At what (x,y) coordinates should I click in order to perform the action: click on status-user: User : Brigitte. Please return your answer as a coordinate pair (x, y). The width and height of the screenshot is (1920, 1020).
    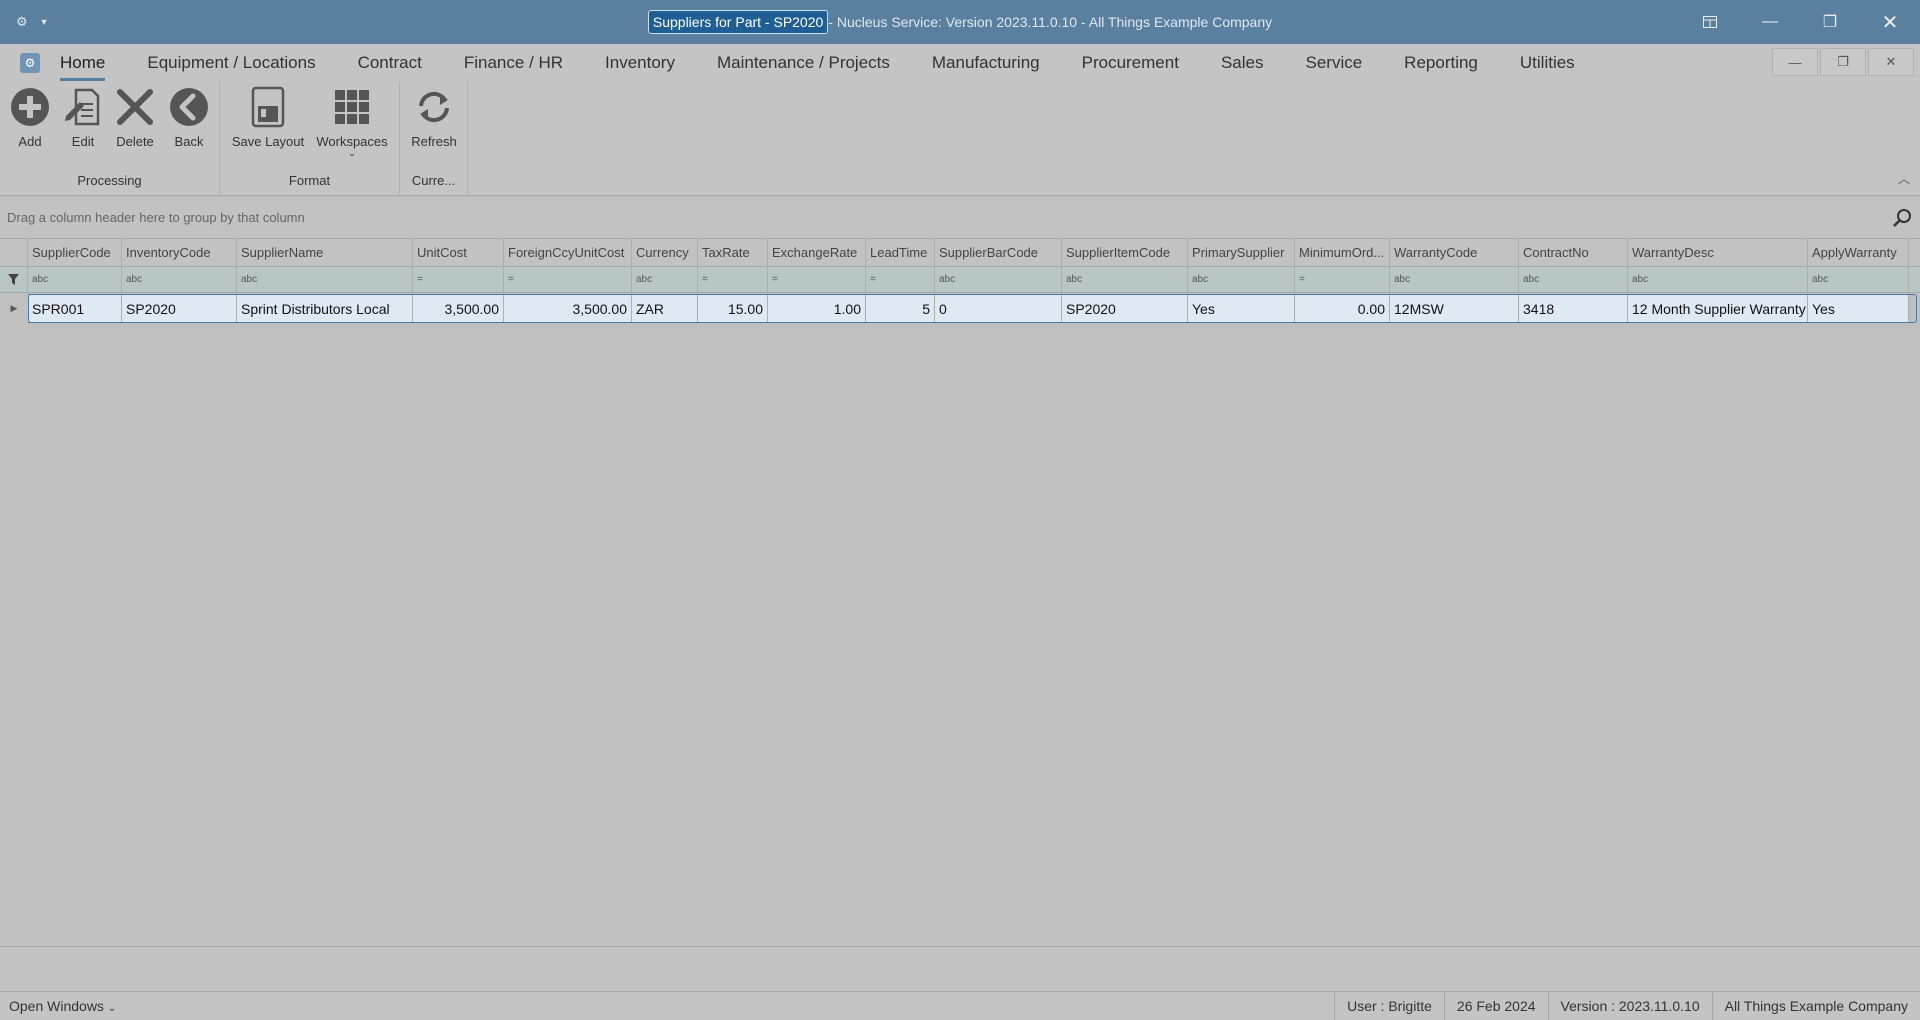
    Looking at the image, I should click on (1389, 1006).